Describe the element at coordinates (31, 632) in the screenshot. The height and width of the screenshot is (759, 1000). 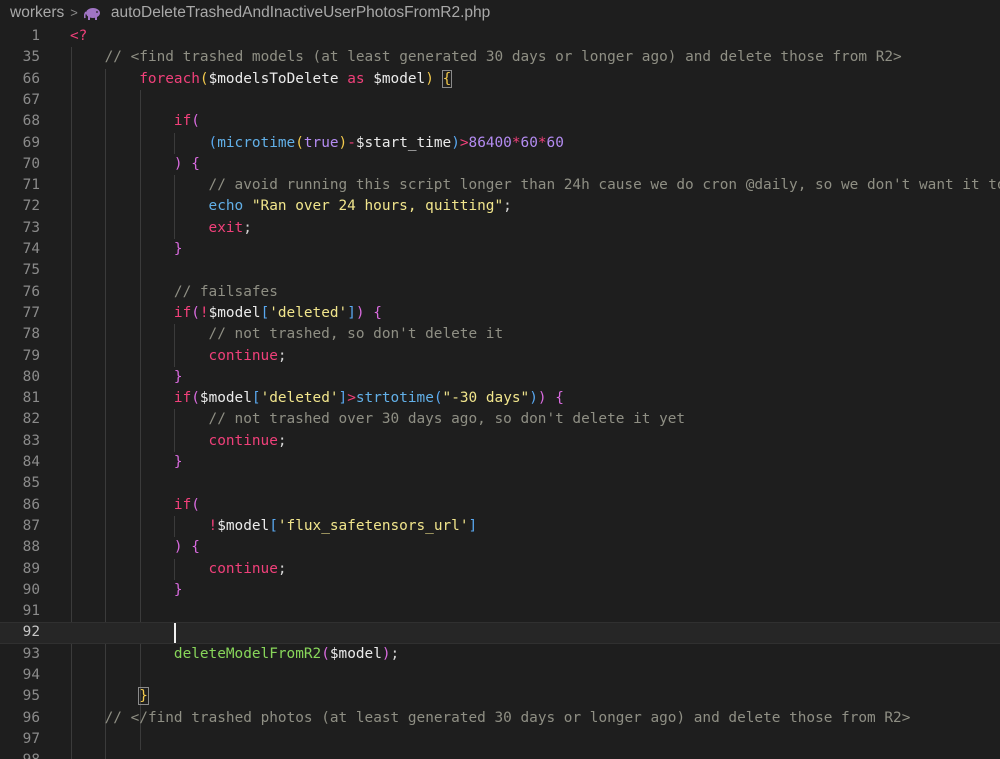
I see `line-number: 92` at that location.